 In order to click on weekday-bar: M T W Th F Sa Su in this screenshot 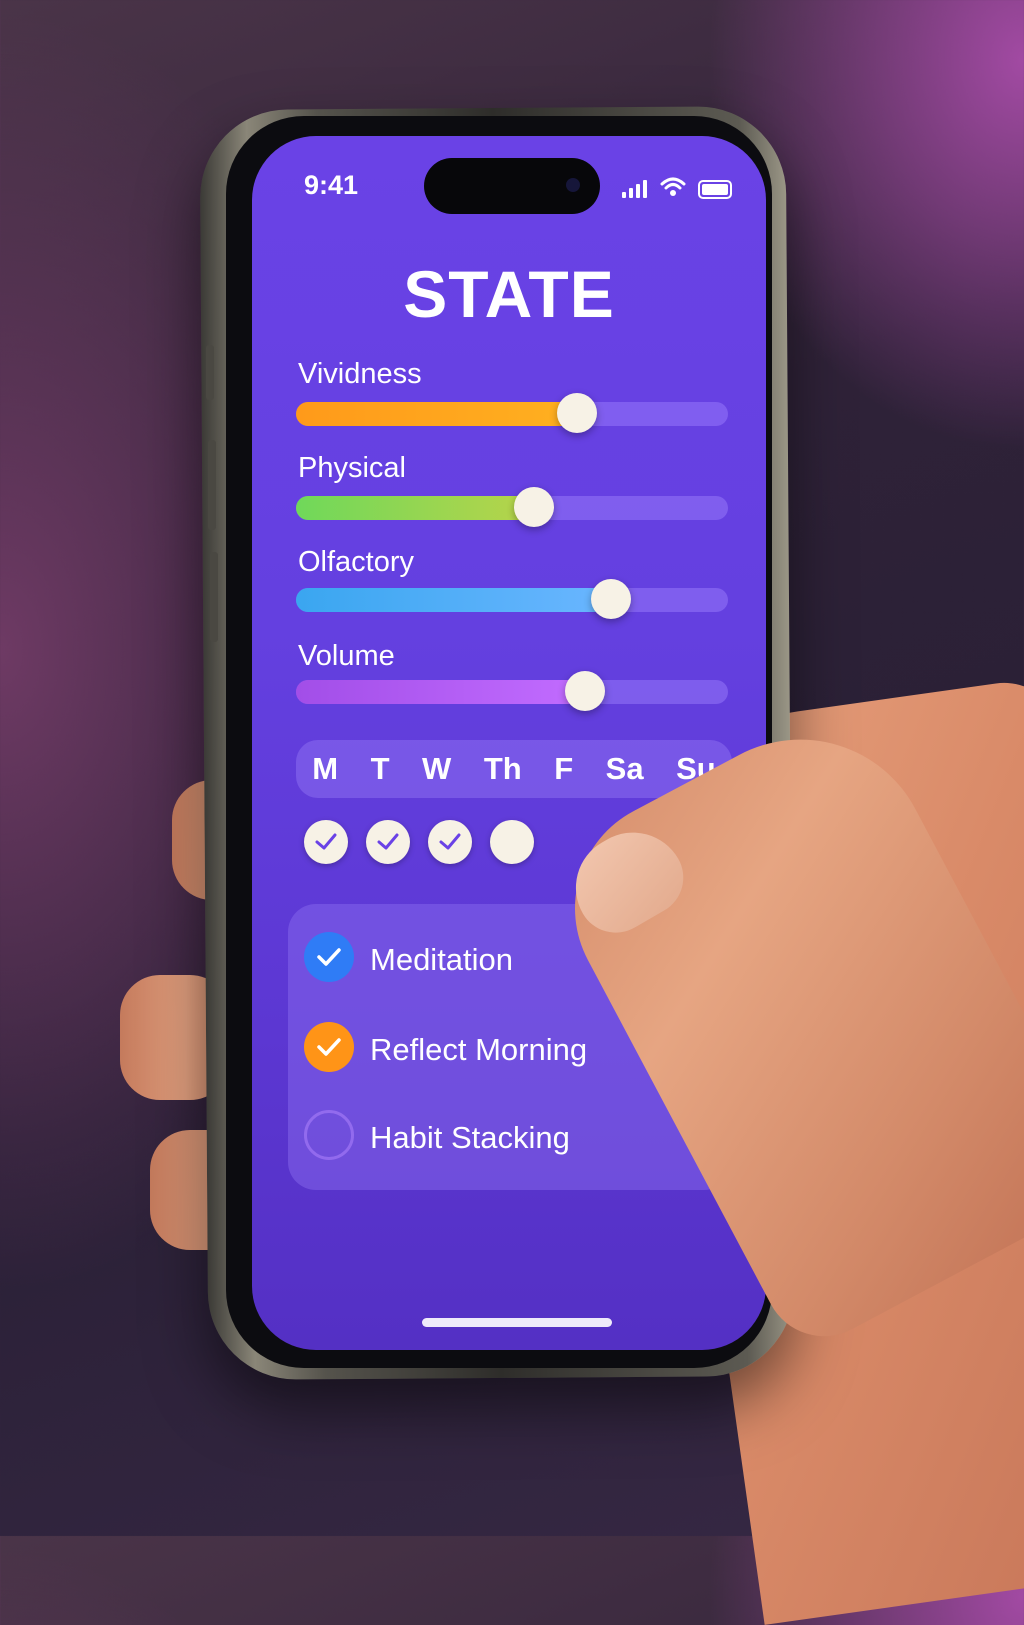, I will do `click(514, 769)`.